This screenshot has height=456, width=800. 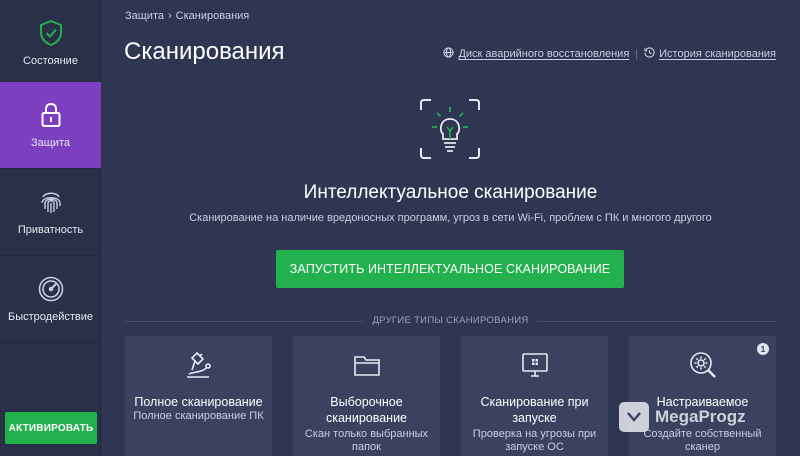 I want to click on activate-button: АКТИВИРОВАТЬ, so click(x=51, y=428).